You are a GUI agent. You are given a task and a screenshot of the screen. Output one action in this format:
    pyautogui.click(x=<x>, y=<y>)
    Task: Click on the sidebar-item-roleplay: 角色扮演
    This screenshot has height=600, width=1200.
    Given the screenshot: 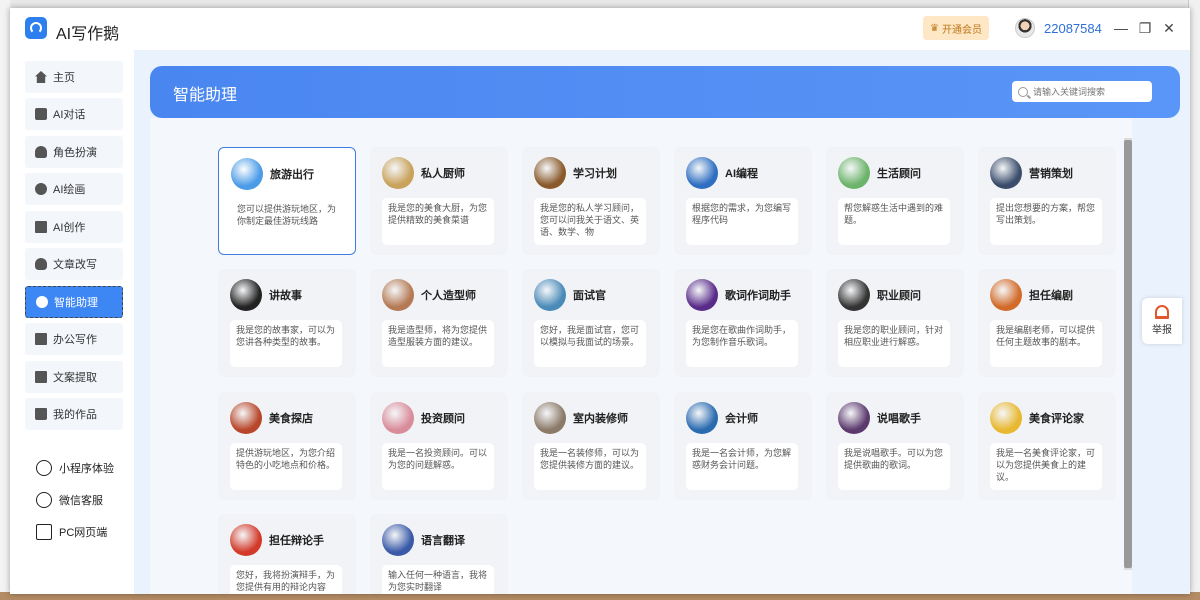 What is the action you would take?
    pyautogui.click(x=74, y=152)
    